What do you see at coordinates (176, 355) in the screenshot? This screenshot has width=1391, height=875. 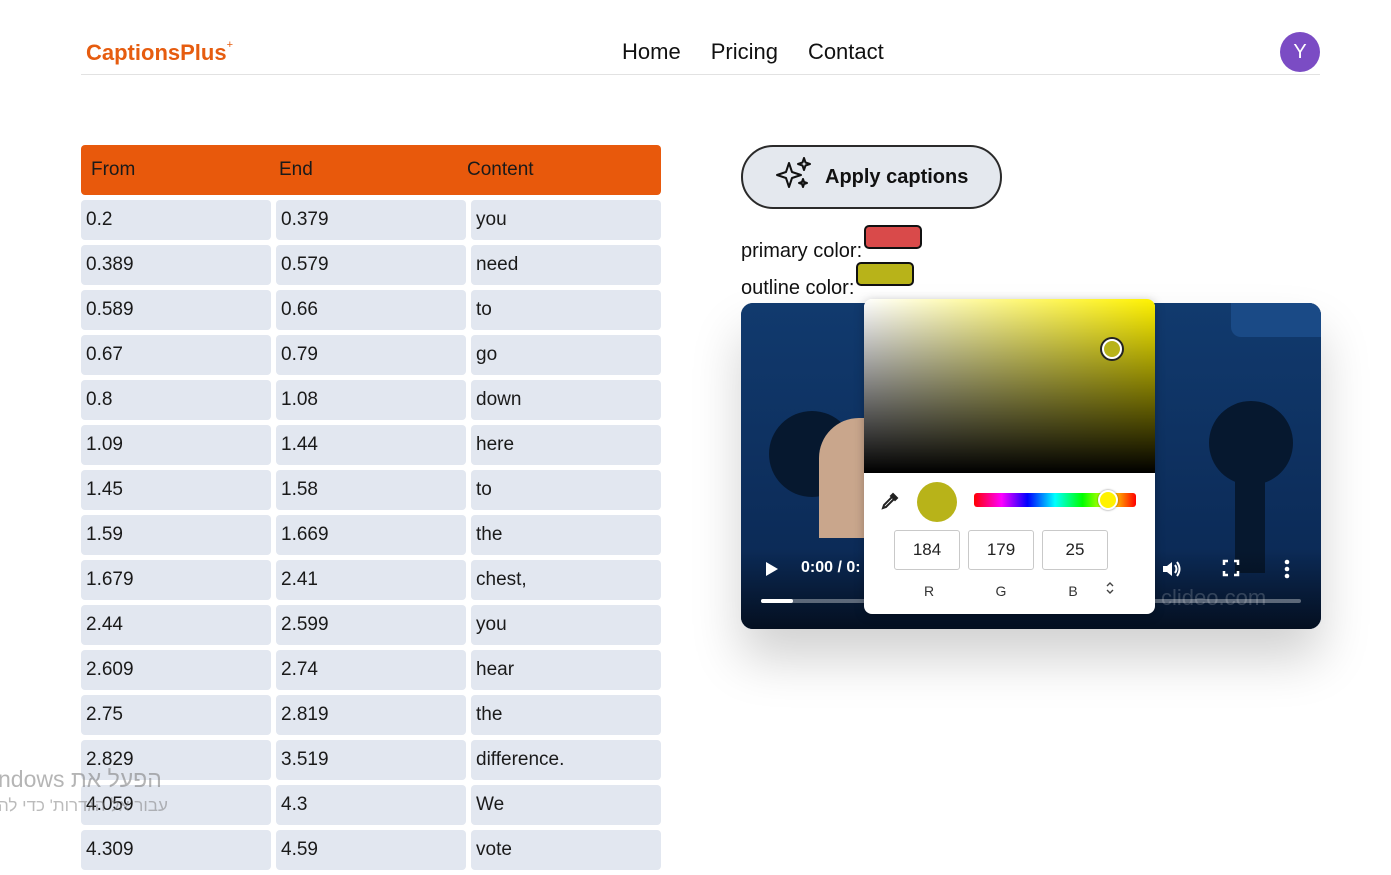 I see `from-cell: 0.67` at bounding box center [176, 355].